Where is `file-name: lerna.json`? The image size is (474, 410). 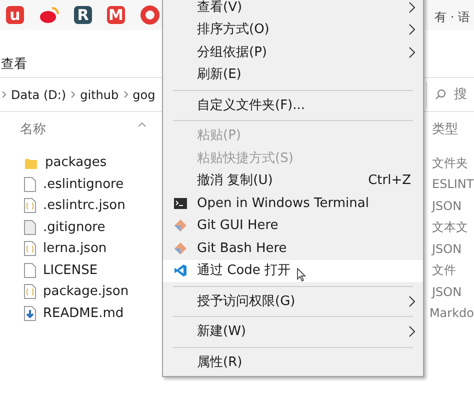 file-name: lerna.json is located at coordinates (75, 248).